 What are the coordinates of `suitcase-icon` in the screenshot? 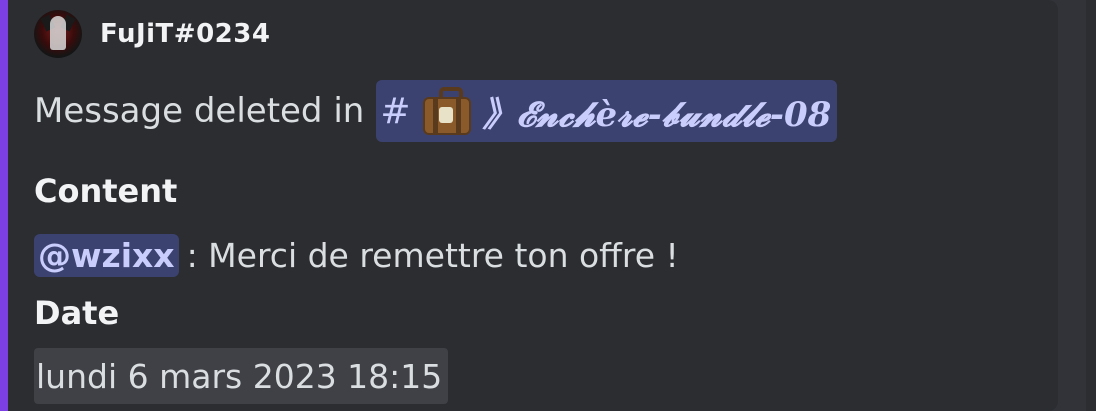 It's located at (447, 111).